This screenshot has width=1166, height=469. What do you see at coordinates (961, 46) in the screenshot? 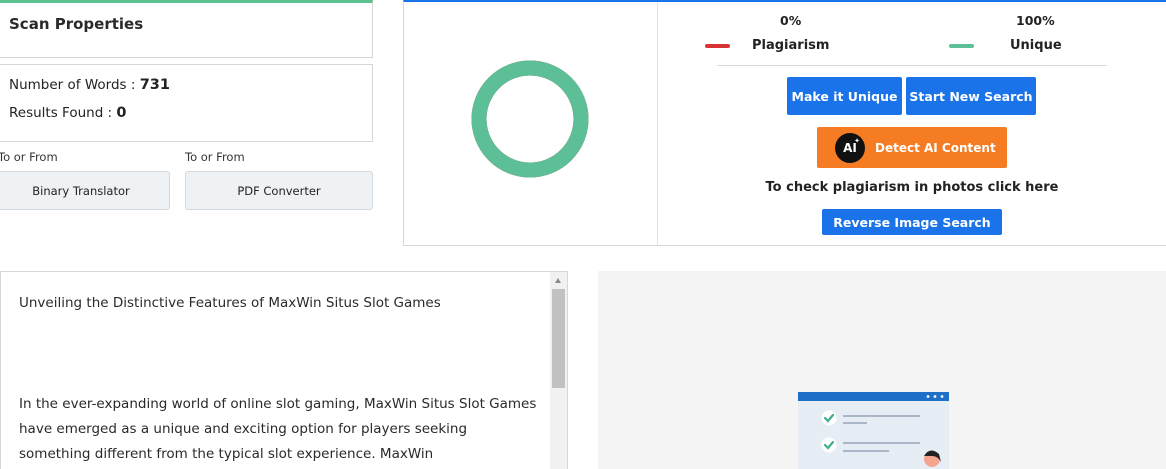
I see `unique-legend-swatch` at bounding box center [961, 46].